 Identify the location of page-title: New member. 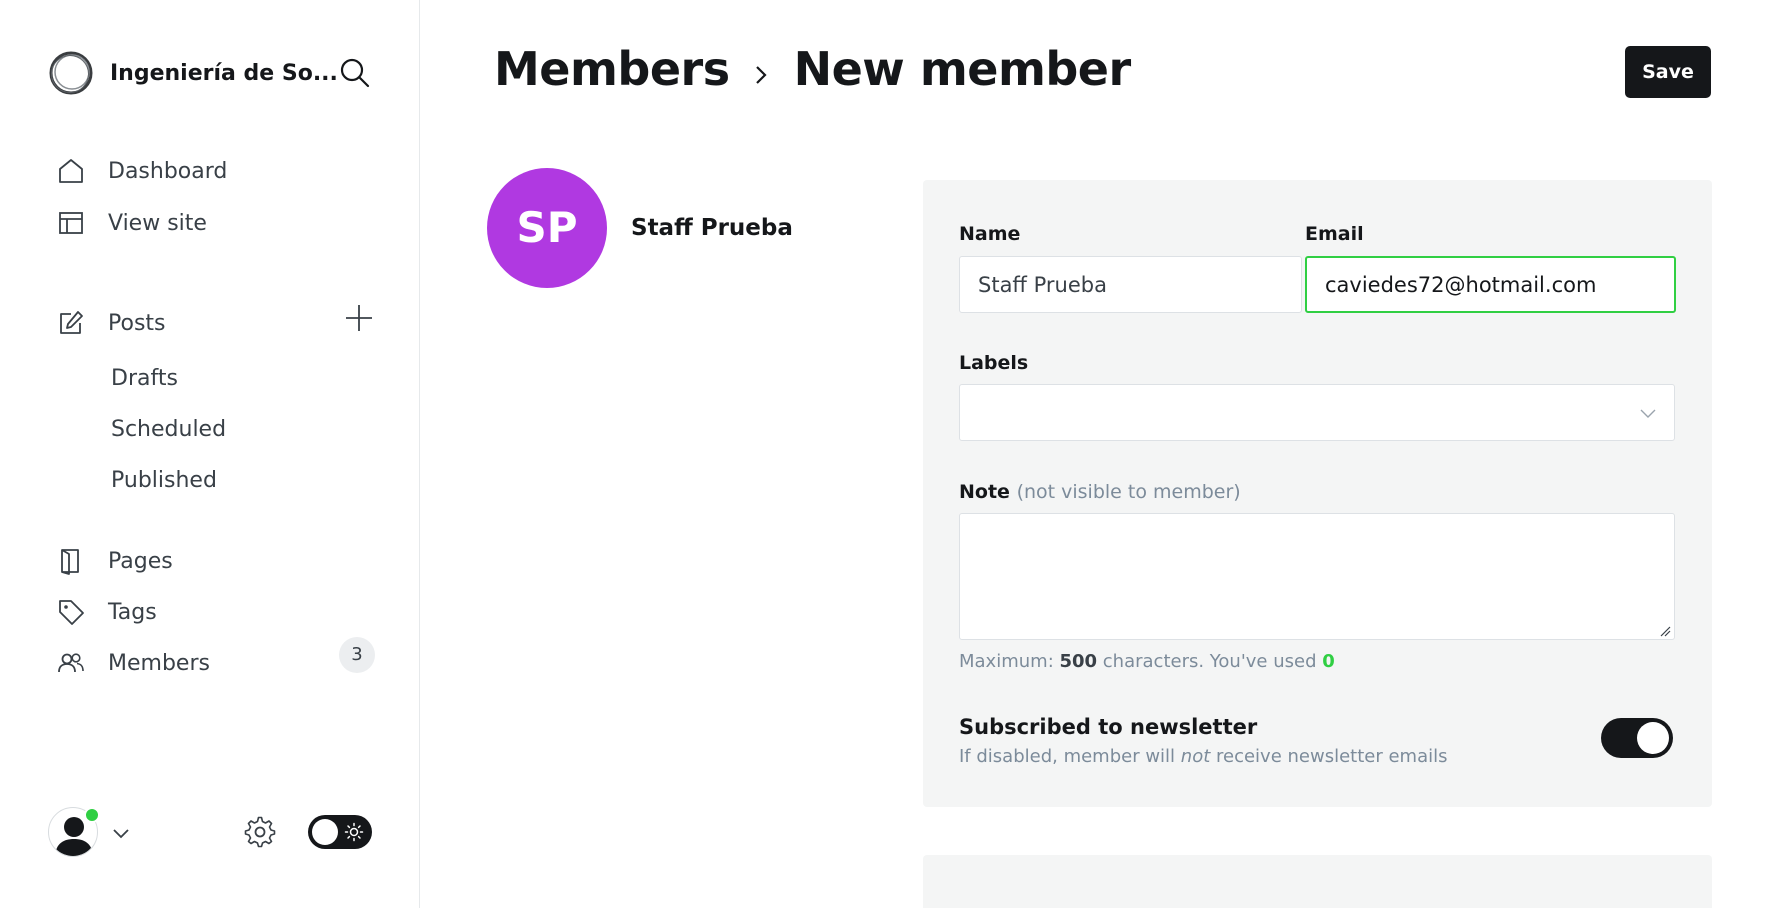
(962, 69).